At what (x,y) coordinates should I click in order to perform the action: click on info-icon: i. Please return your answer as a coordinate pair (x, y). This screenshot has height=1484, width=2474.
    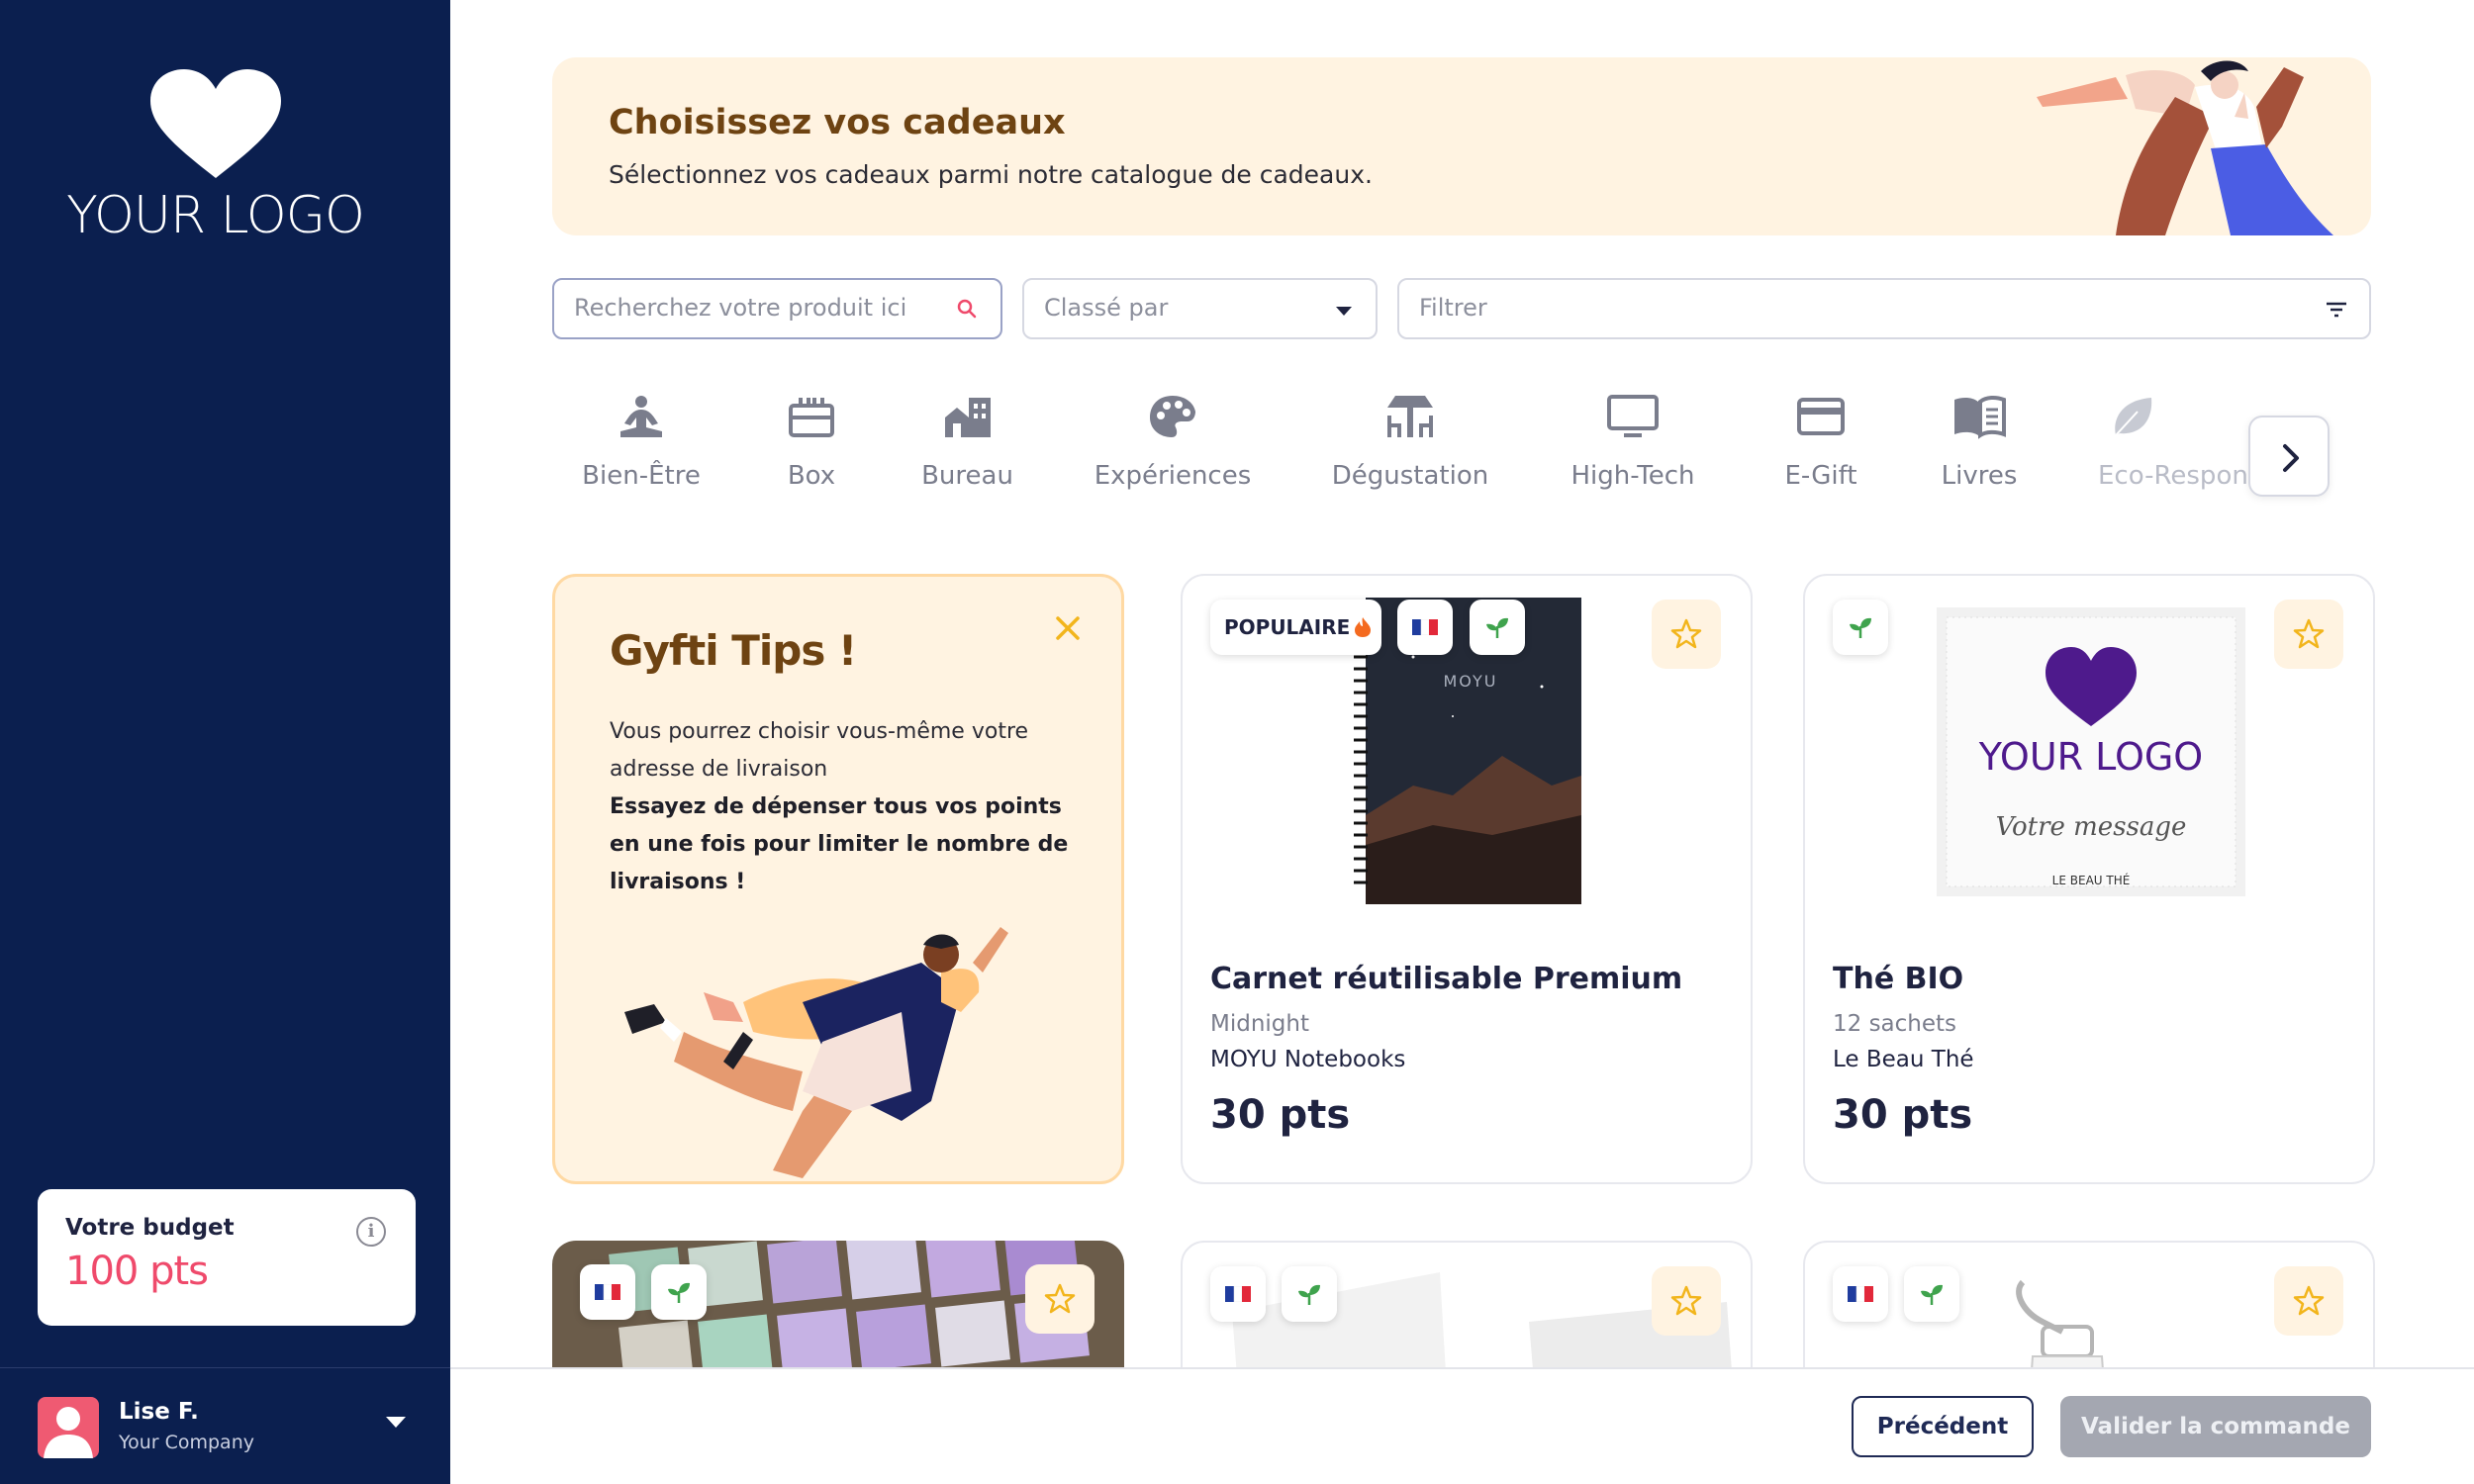
    Looking at the image, I should click on (371, 1232).